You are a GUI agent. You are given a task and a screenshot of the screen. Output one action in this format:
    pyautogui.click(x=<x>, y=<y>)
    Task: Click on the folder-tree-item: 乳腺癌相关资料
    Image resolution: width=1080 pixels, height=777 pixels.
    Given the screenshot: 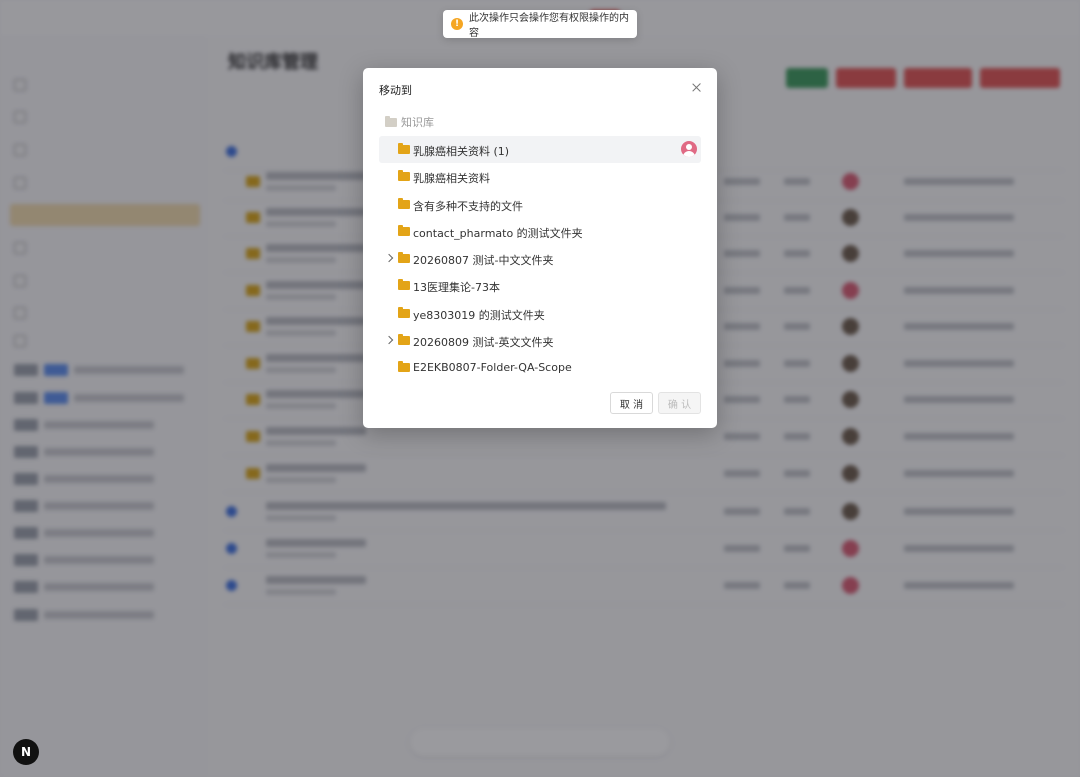 What is the action you would take?
    pyautogui.click(x=540, y=176)
    